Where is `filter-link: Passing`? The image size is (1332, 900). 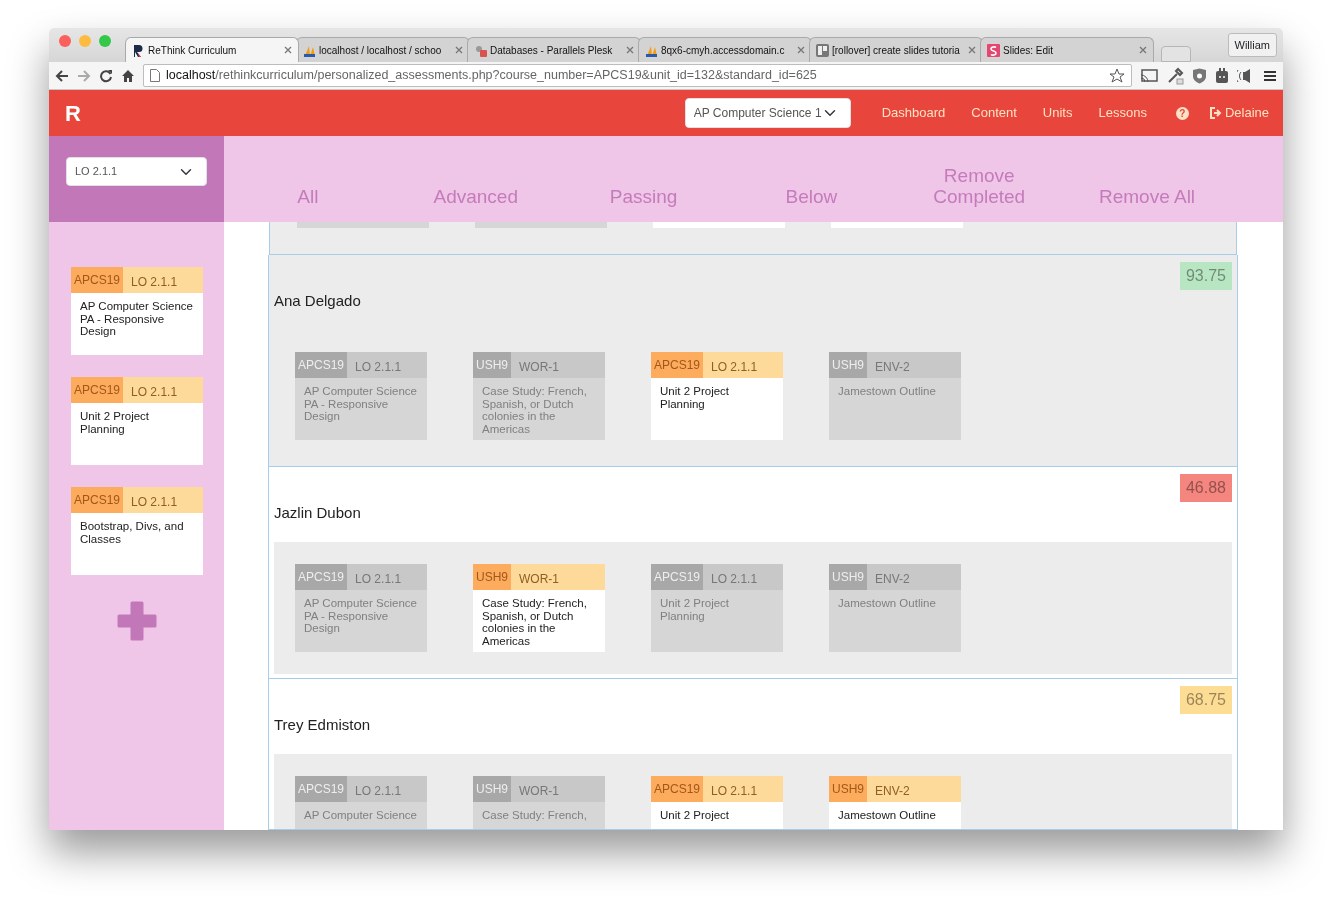 filter-link: Passing is located at coordinates (643, 197).